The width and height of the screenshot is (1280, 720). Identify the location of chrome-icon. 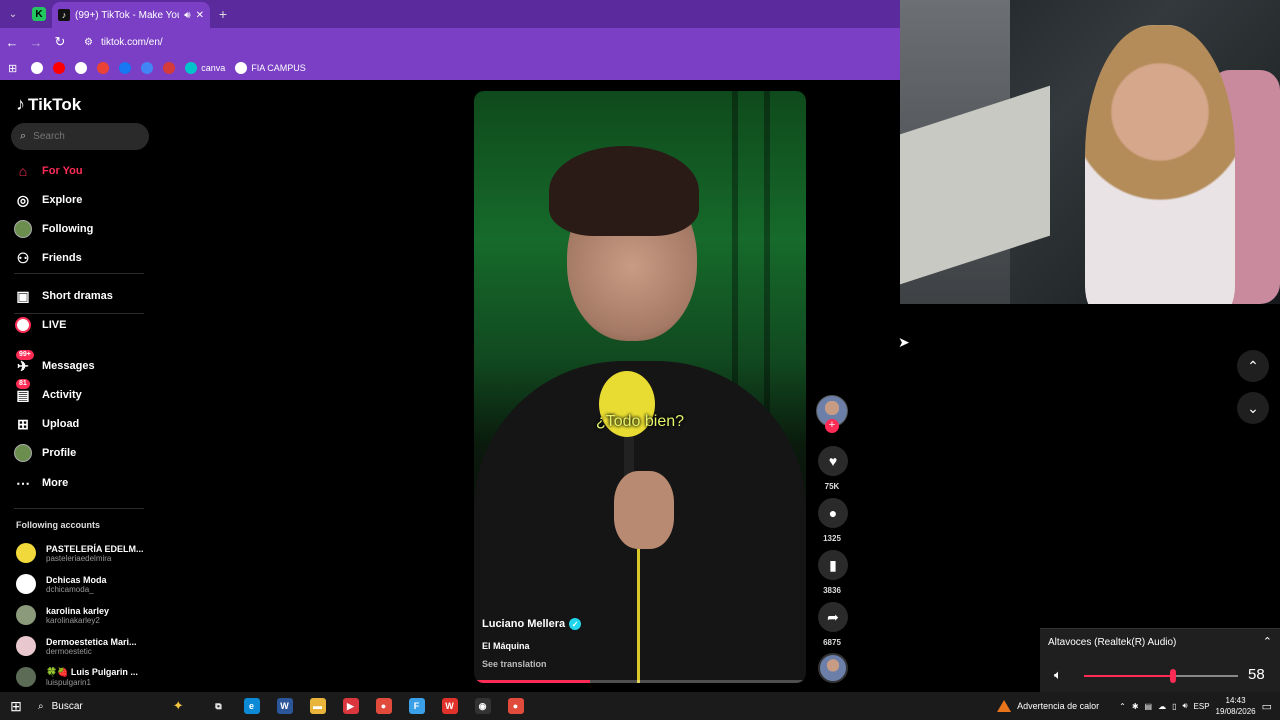
(81, 68).